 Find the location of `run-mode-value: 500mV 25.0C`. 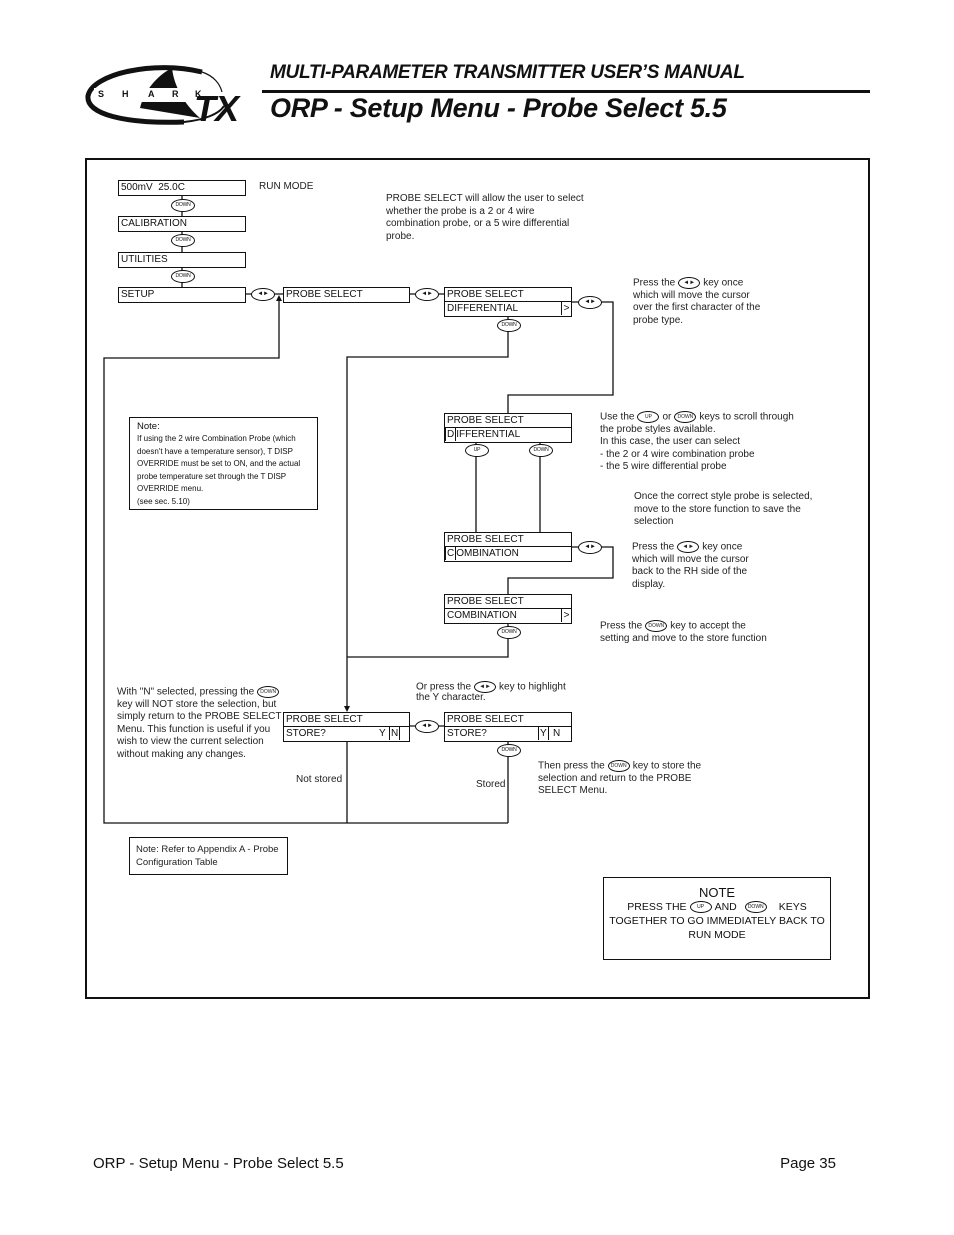

run-mode-value: 500mV 25.0C is located at coordinates (153, 187).